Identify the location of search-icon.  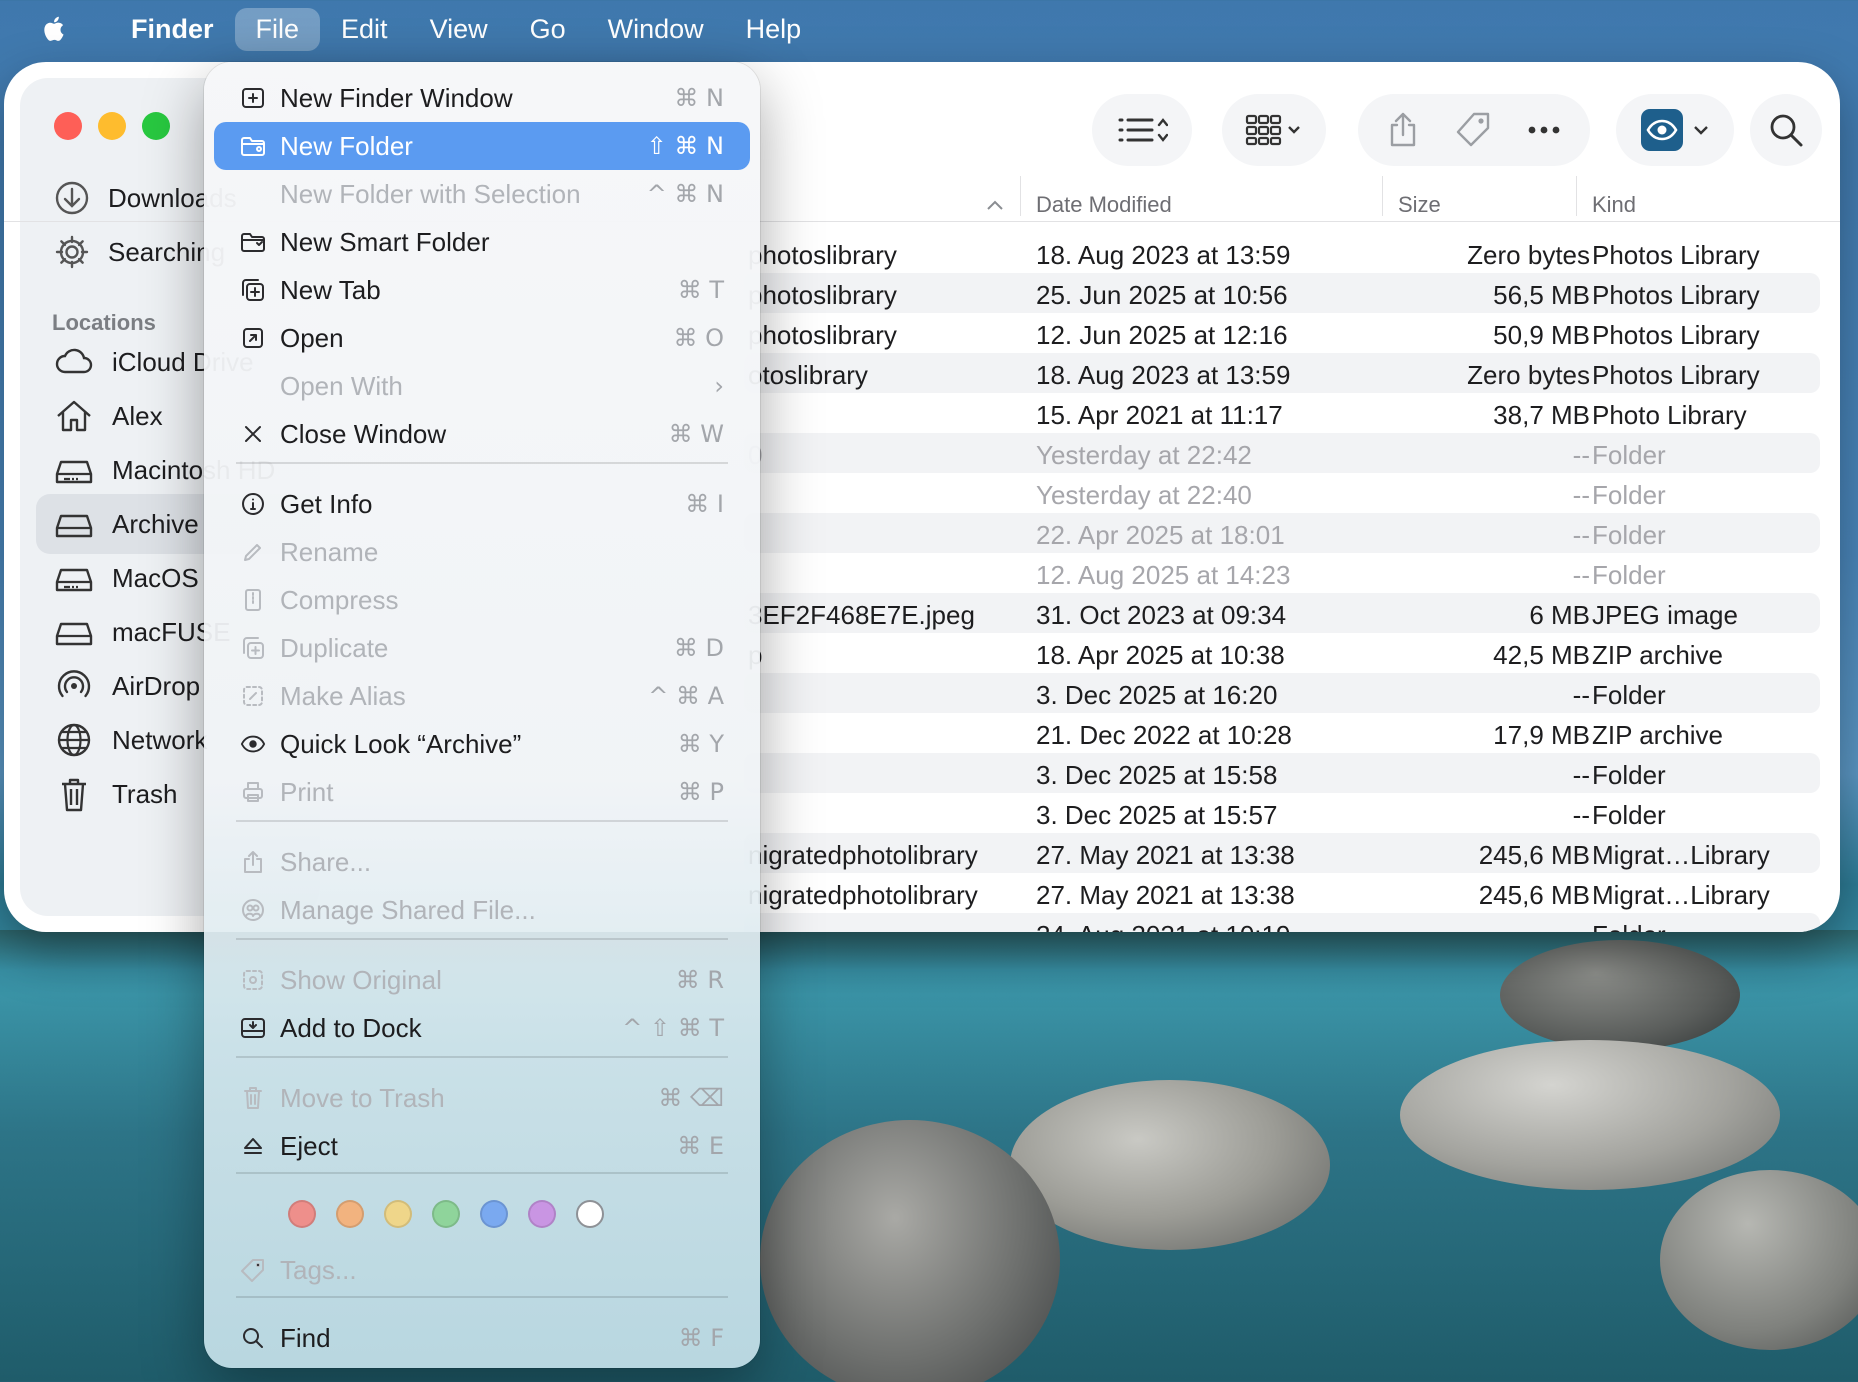
(253, 1338).